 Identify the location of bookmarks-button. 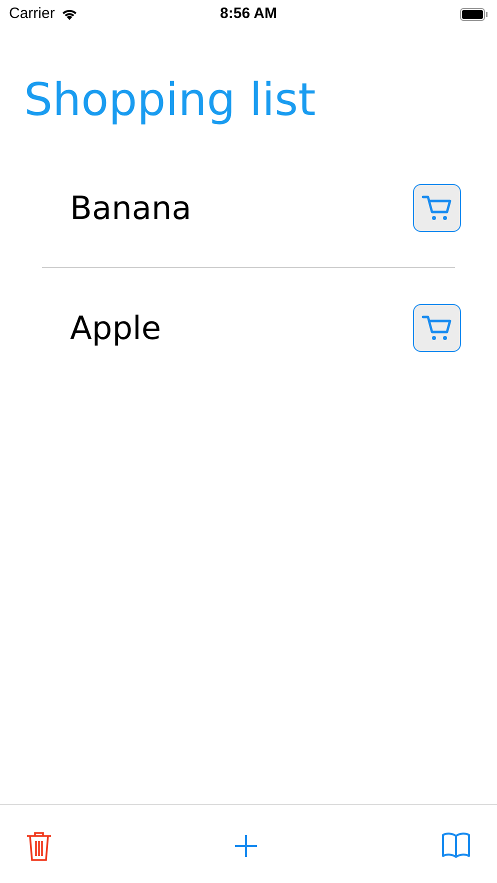
(457, 845).